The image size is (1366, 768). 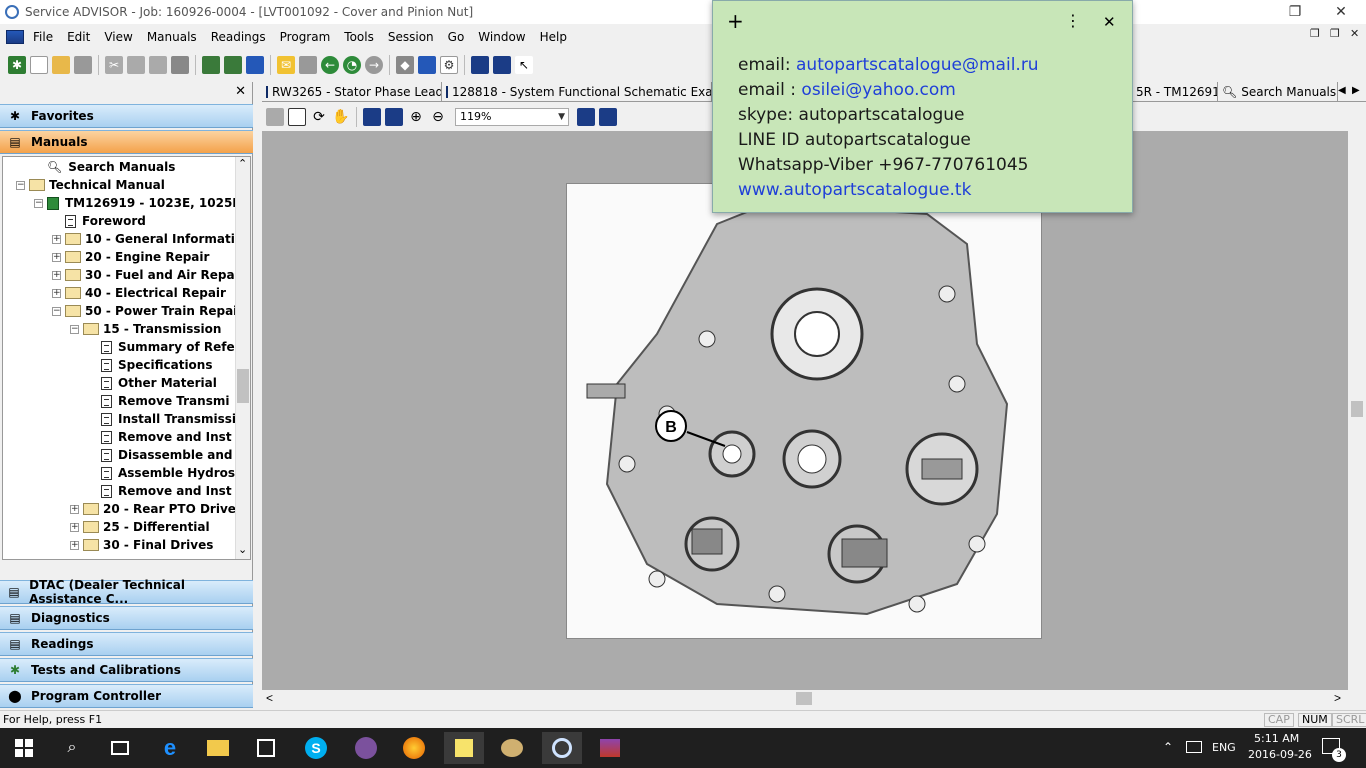 I want to click on service-advisor-taskbar-icon, so click(x=562, y=748).